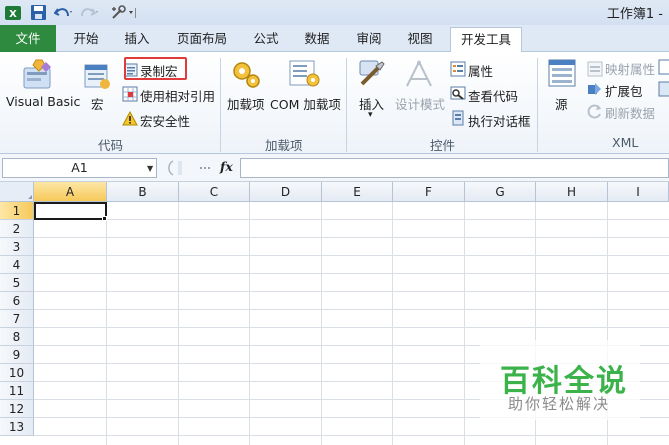 The image size is (669, 445). Describe the element at coordinates (150, 168) in the screenshot. I see `name-box-dropdown-icon: ▼` at that location.